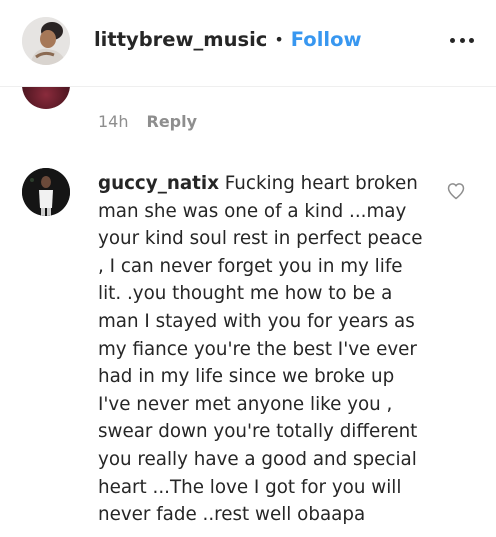  Describe the element at coordinates (326, 40) in the screenshot. I see `follow-button: Follow` at that location.